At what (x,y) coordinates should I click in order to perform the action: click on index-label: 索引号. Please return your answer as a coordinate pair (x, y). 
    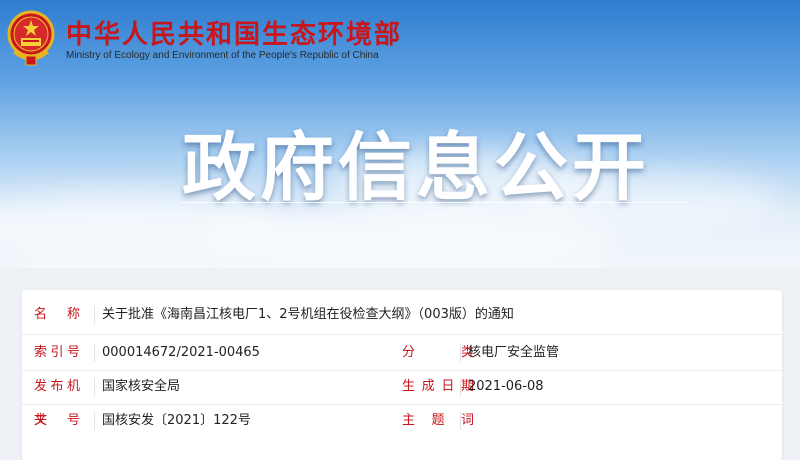
    Looking at the image, I should click on (57, 352).